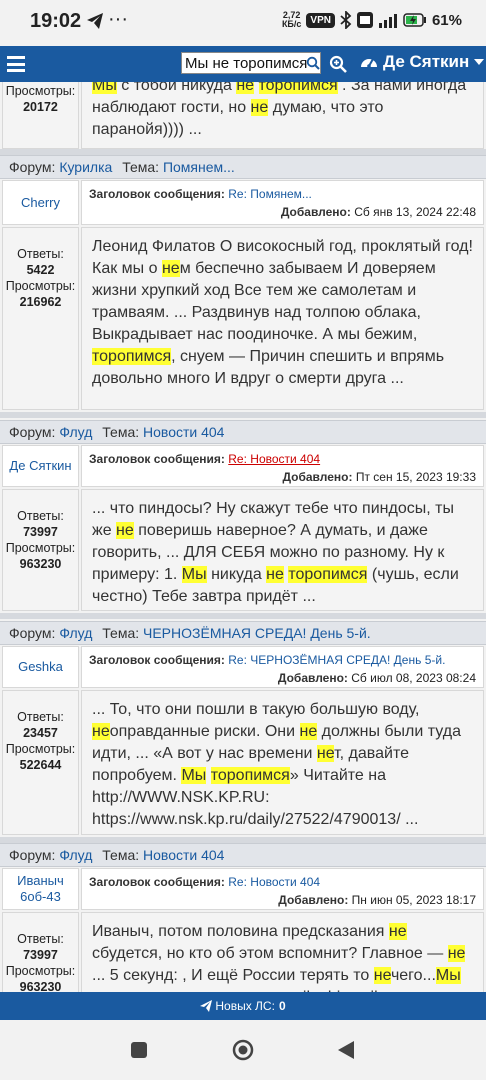 Image resolution: width=486 pixels, height=1080 pixels. What do you see at coordinates (85, 167) in the screenshot?
I see `forum-link: Курилка` at bounding box center [85, 167].